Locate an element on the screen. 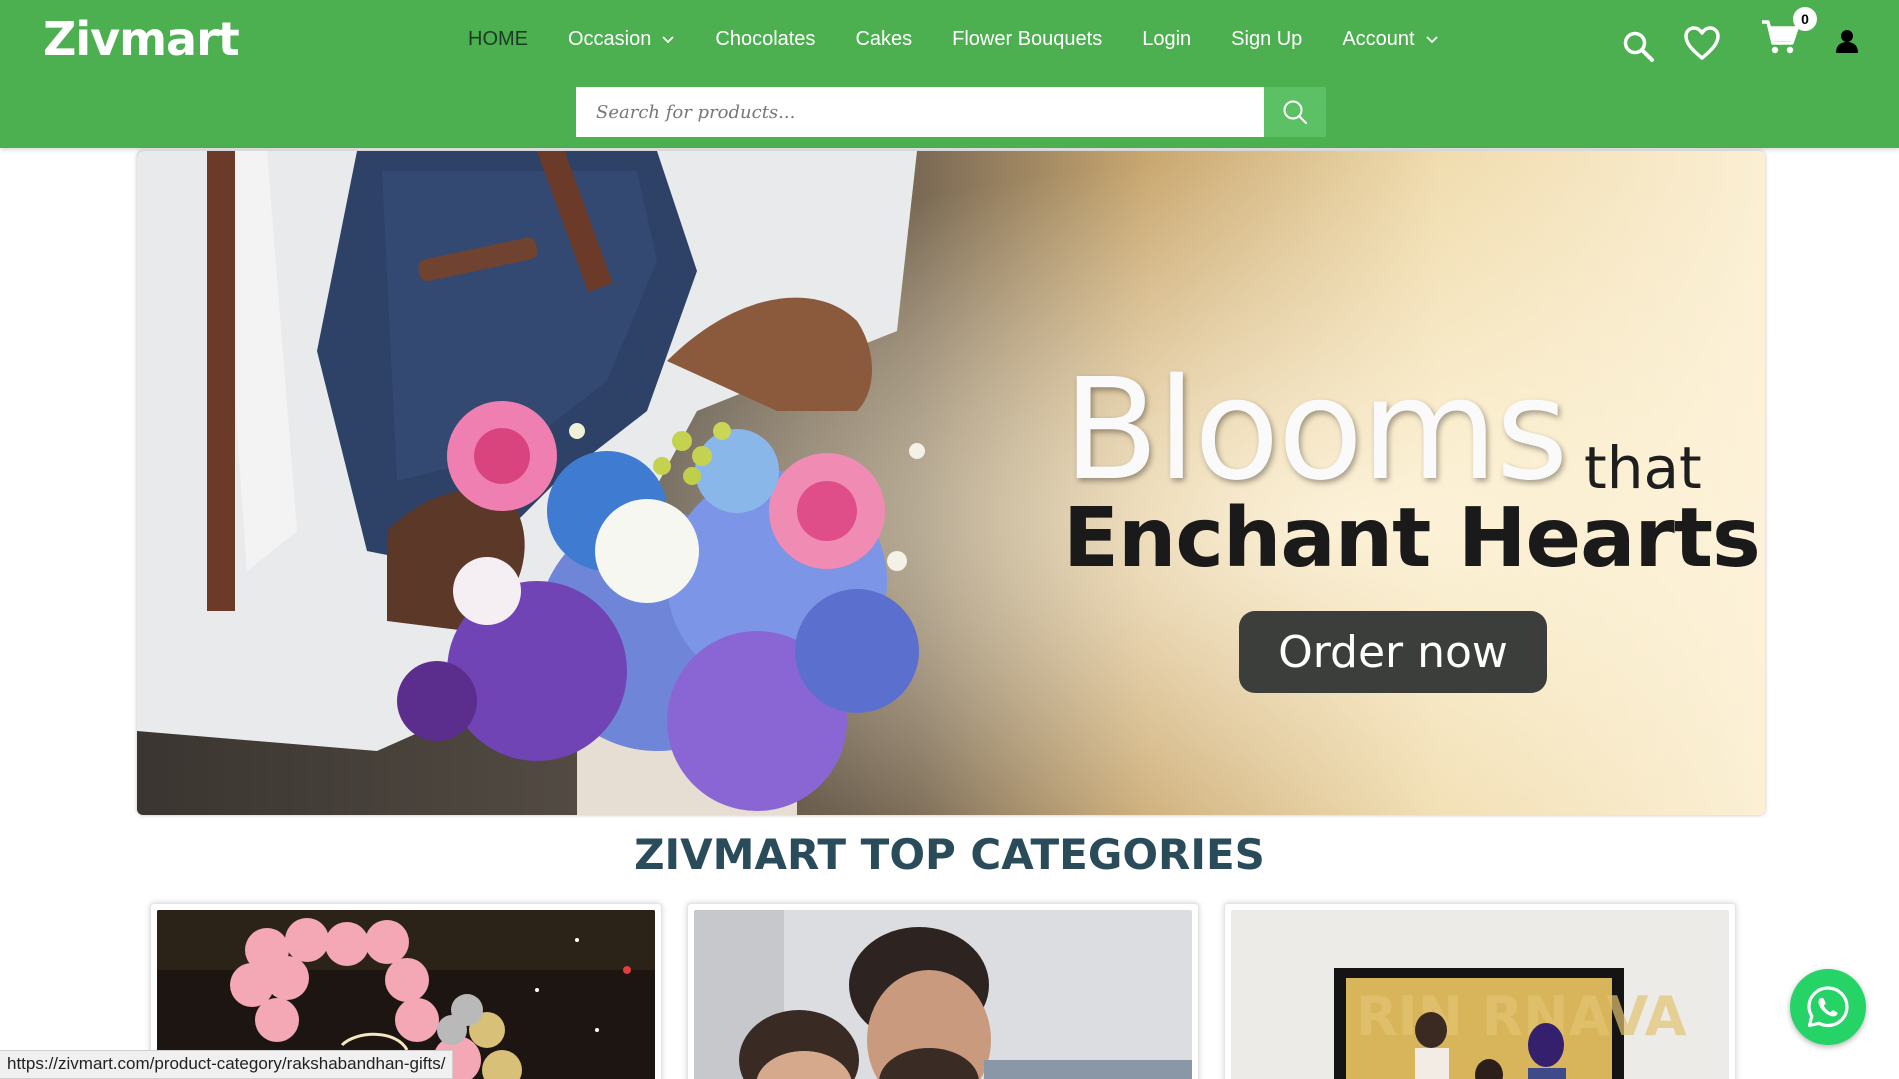  search-bar is located at coordinates (951, 112).